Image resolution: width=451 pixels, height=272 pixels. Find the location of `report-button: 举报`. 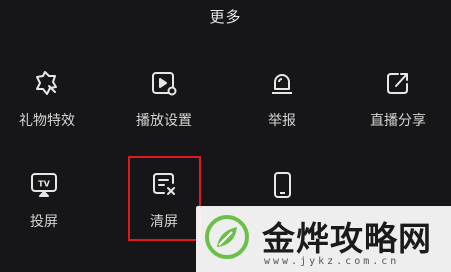

report-button: 举报 is located at coordinates (282, 102).